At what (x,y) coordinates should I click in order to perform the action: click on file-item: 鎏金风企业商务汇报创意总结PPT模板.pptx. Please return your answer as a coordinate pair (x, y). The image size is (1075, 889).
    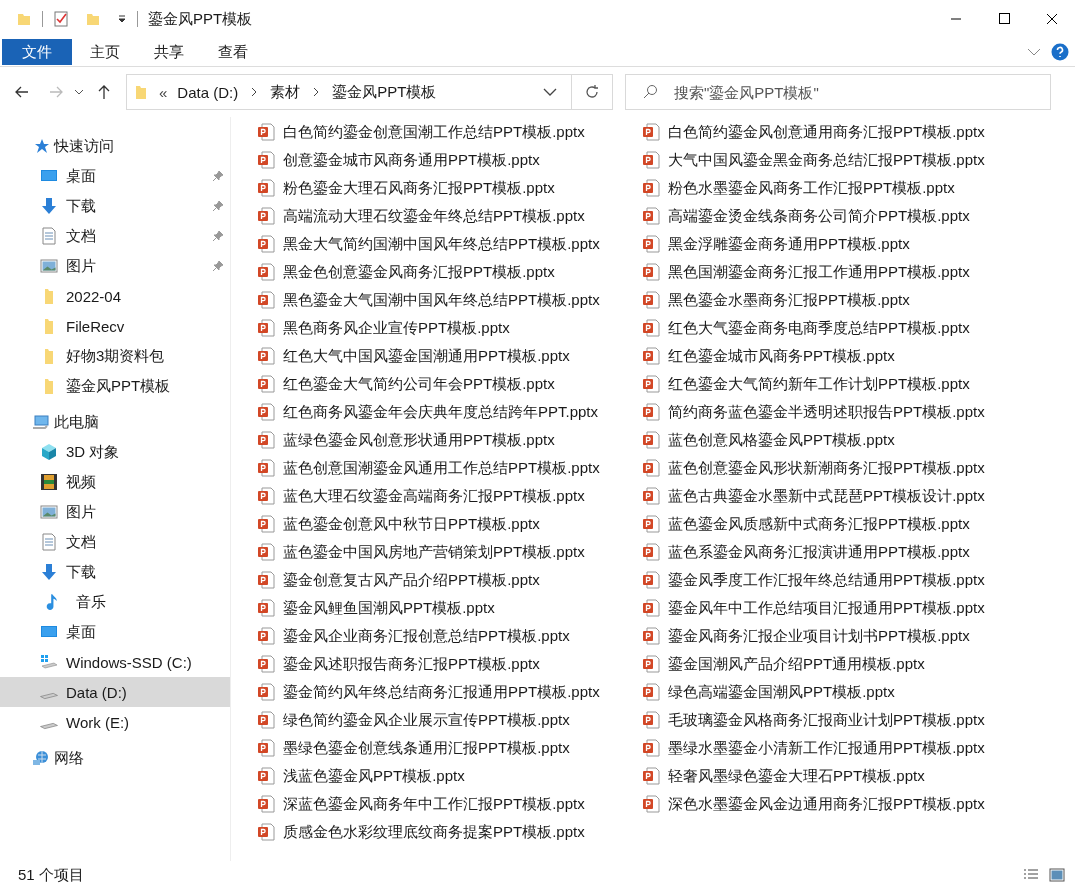
    Looking at the image, I should click on (449, 636).